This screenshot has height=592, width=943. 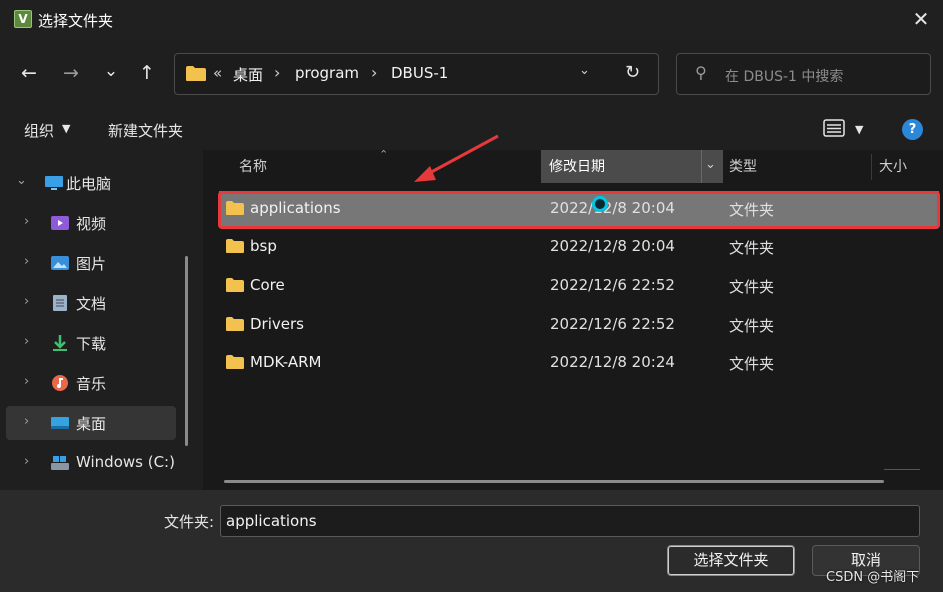 What do you see at coordinates (834, 128) in the screenshot?
I see `view-options-icon` at bounding box center [834, 128].